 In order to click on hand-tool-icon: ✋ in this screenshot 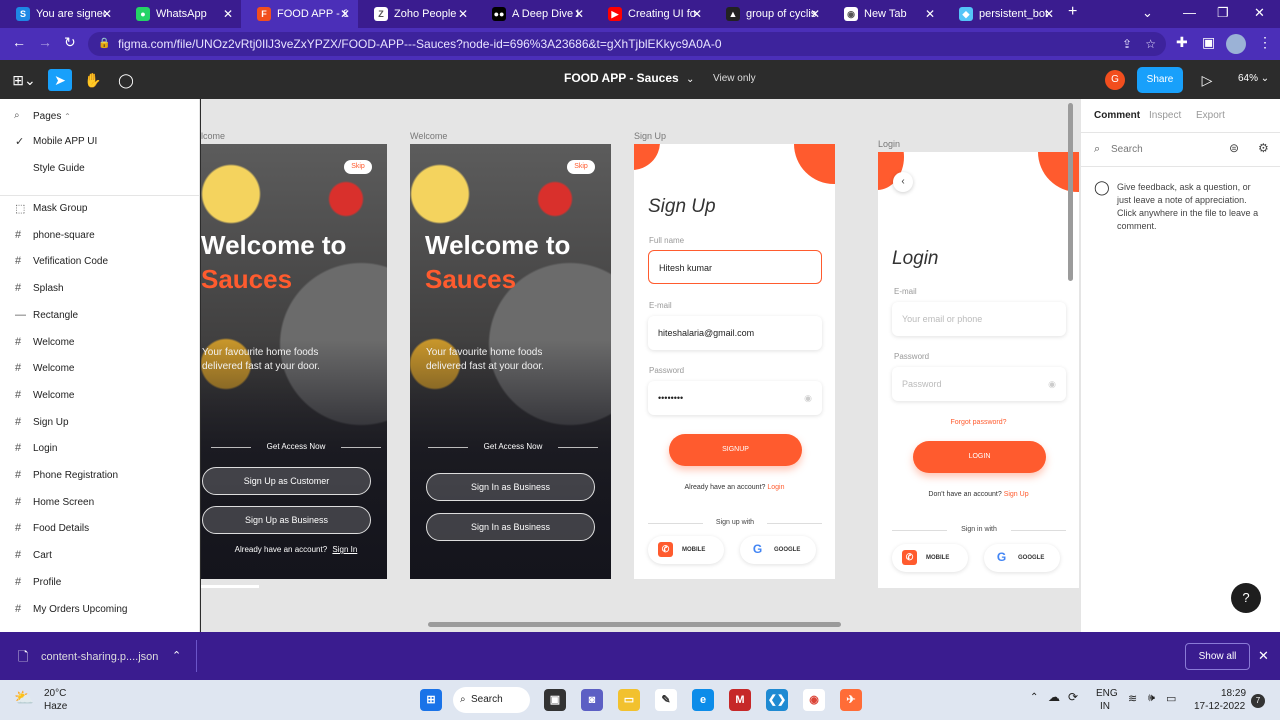, I will do `click(93, 80)`.